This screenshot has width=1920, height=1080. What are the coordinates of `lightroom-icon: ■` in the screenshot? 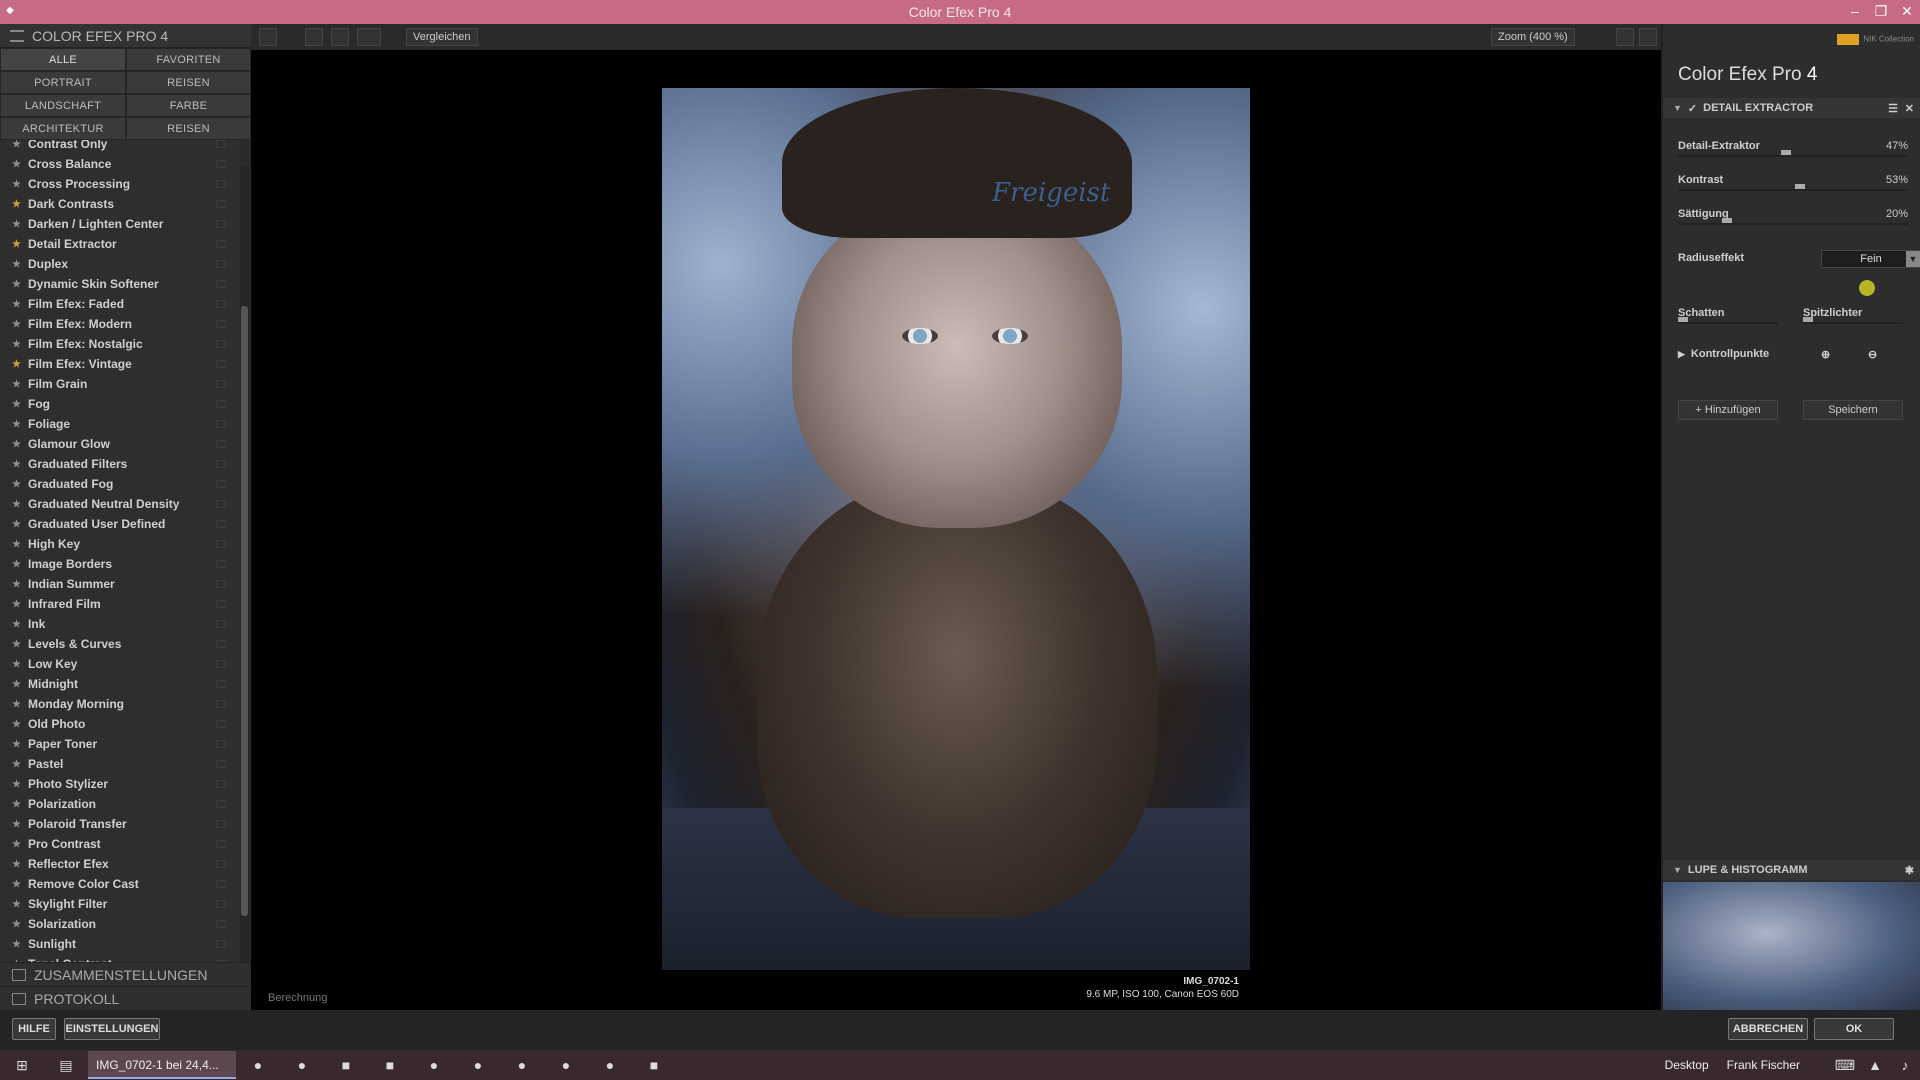 It's located at (346, 1065).